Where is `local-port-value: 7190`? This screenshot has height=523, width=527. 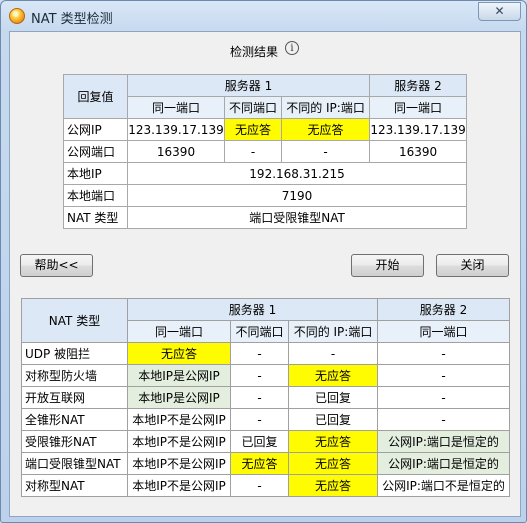
local-port-value: 7190 is located at coordinates (297, 195).